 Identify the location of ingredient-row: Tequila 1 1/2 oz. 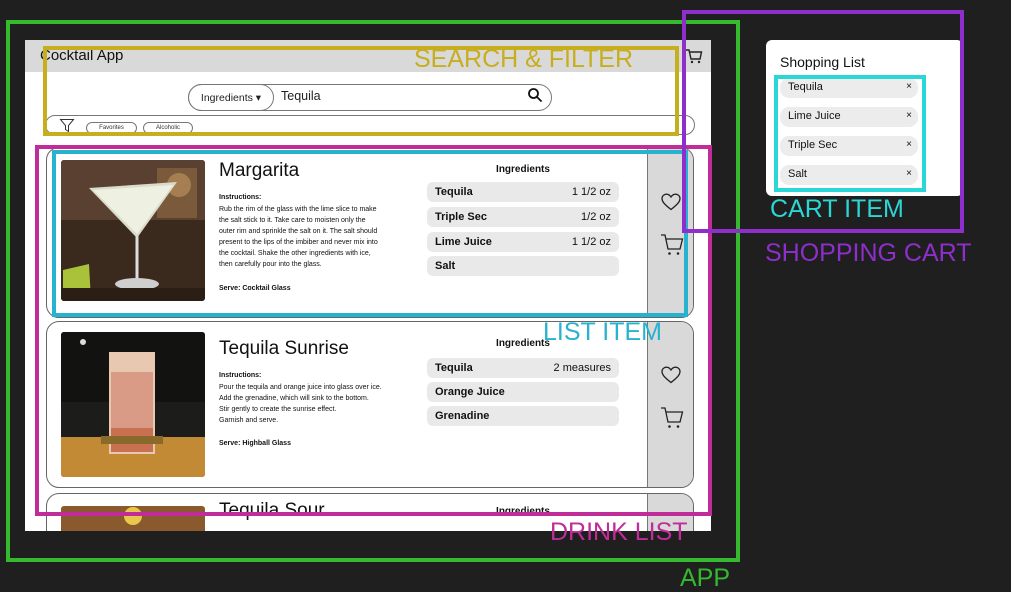
(523, 192).